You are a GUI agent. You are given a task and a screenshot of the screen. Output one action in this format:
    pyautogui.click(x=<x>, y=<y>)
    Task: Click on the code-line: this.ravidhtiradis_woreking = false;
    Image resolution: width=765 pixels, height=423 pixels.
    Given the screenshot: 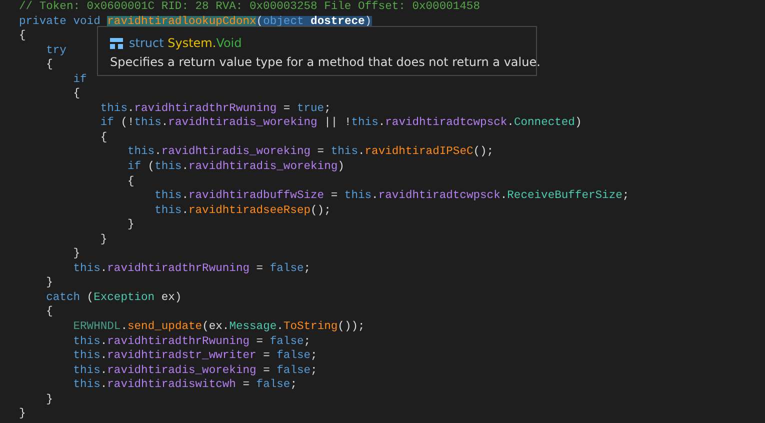 What is the action you would take?
    pyautogui.click(x=195, y=371)
    